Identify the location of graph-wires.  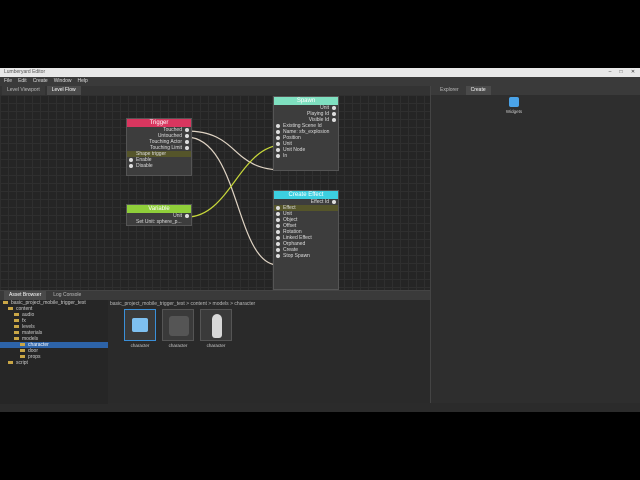
(234, 198).